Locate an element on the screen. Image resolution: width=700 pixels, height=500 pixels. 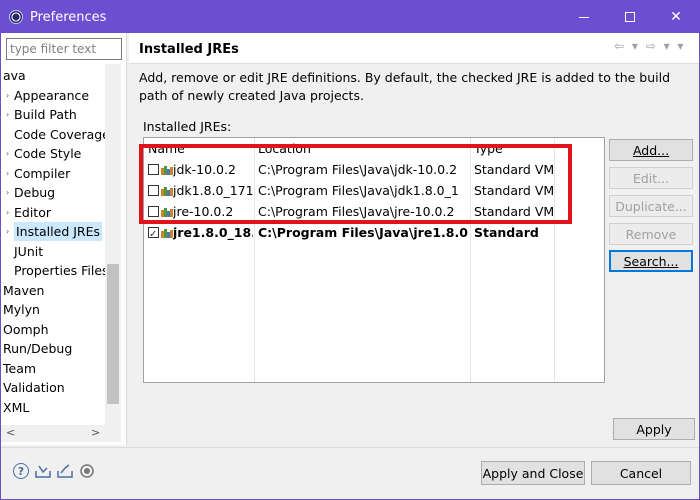
tree-item: › Appearance is located at coordinates (60, 95).